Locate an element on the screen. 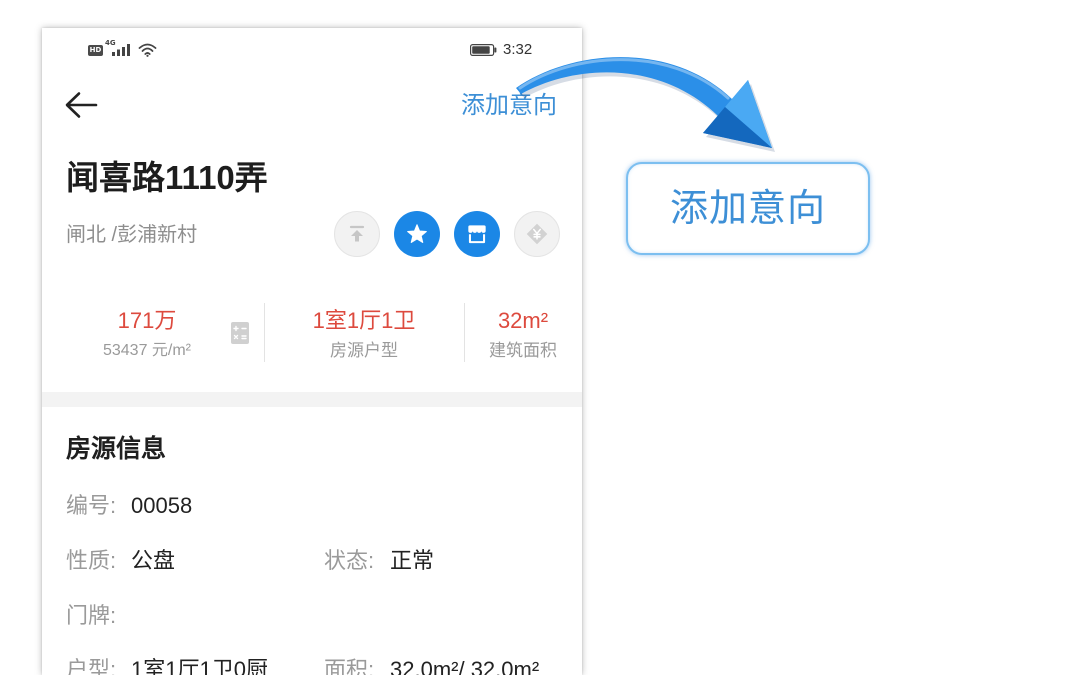 This screenshot has width=1080, height=675. store-button is located at coordinates (477, 234).